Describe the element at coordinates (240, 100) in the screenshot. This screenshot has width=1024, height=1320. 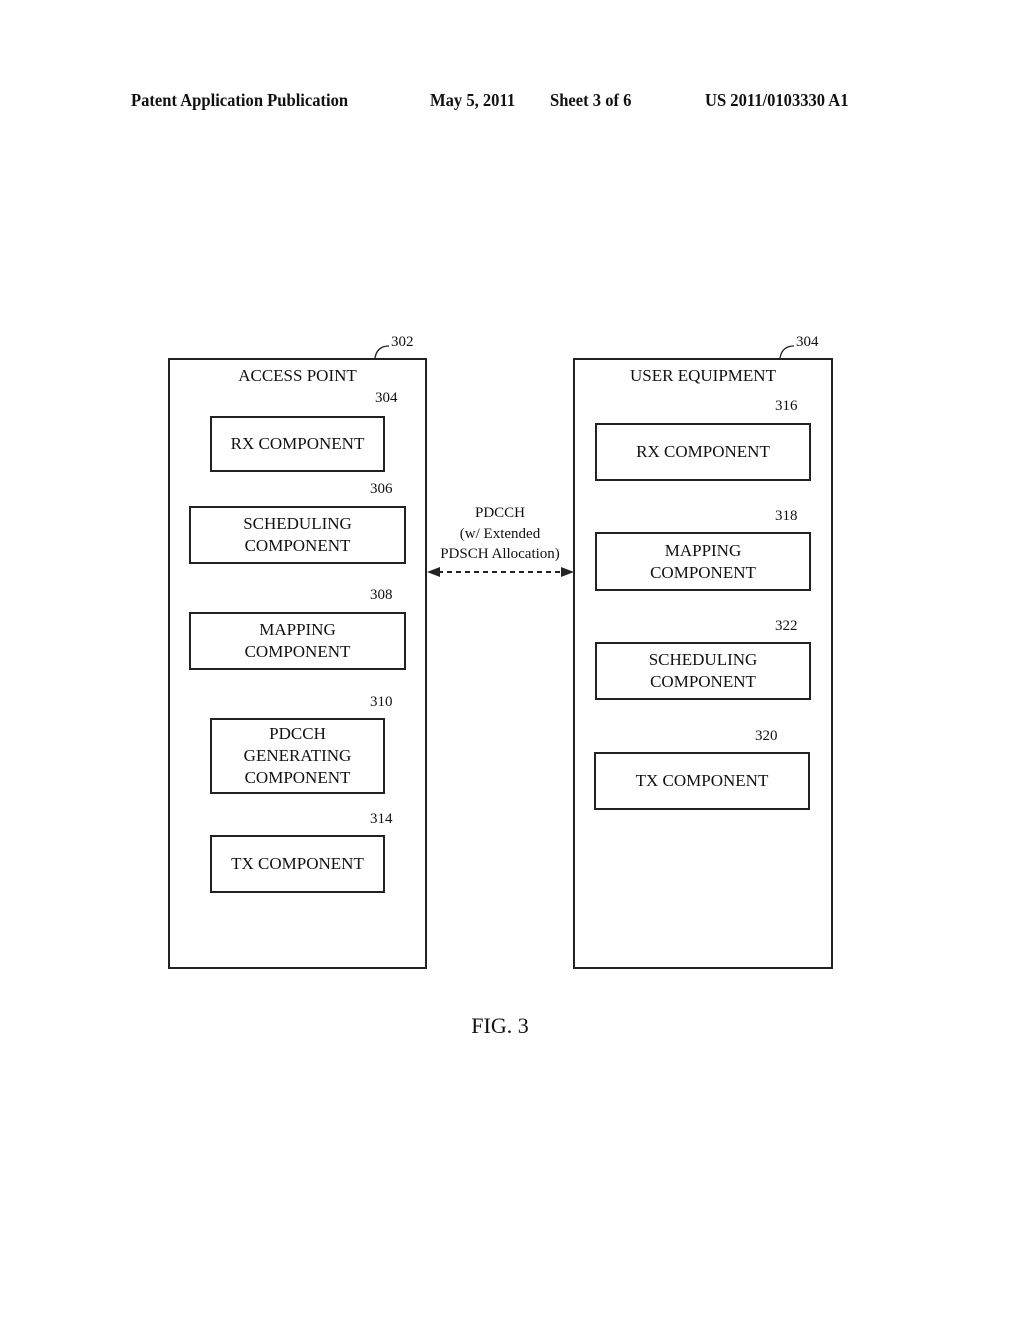
I see `publication-type: Patent Application Publication` at that location.